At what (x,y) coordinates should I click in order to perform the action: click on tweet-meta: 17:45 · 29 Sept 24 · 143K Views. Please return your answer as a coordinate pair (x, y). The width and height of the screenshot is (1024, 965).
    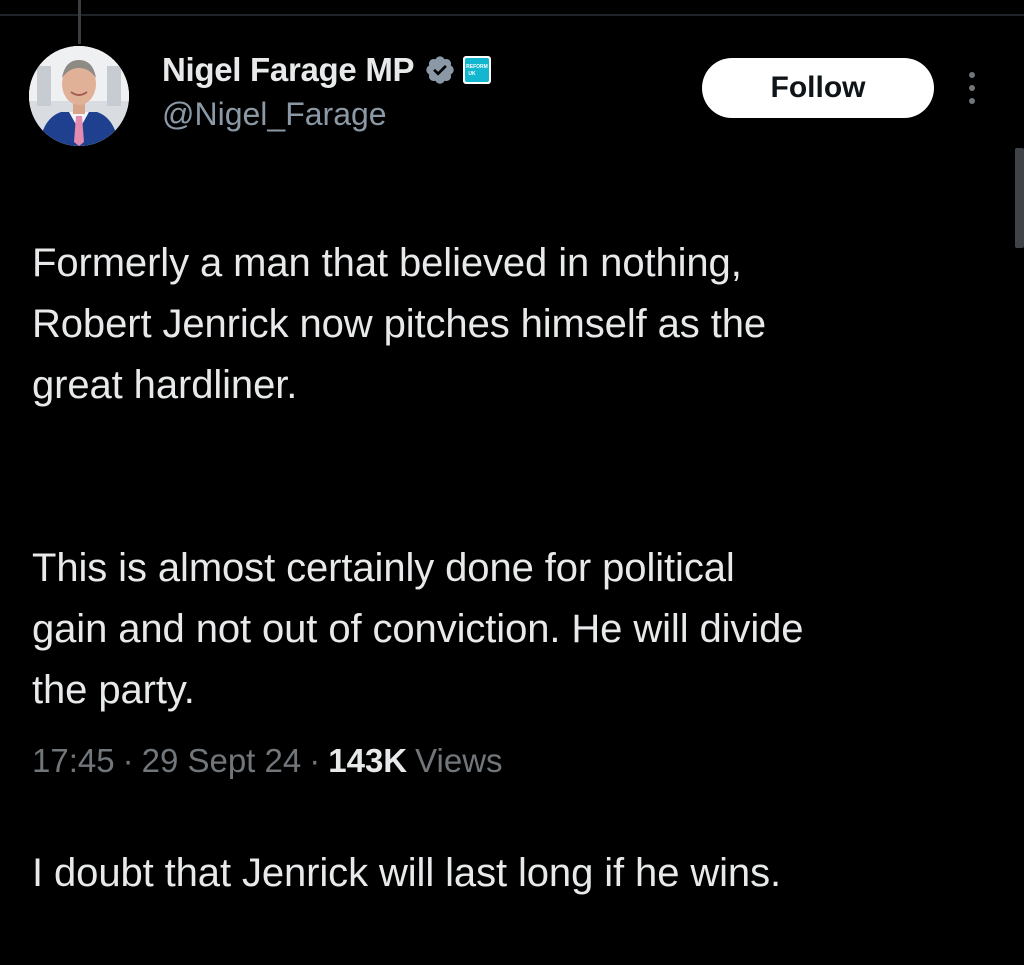
    Looking at the image, I should click on (267, 761).